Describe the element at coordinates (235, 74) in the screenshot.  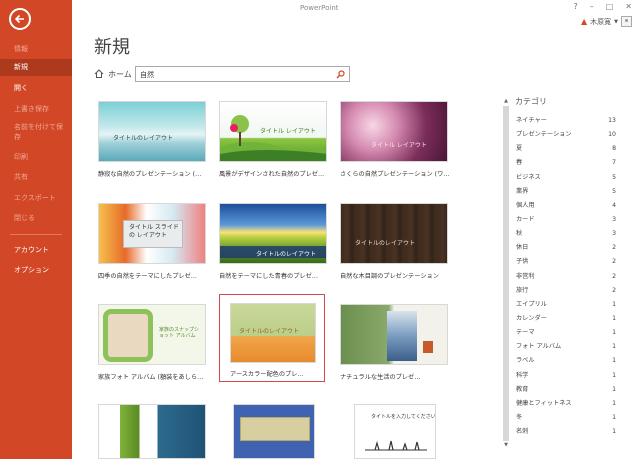
I see `search-input` at that location.